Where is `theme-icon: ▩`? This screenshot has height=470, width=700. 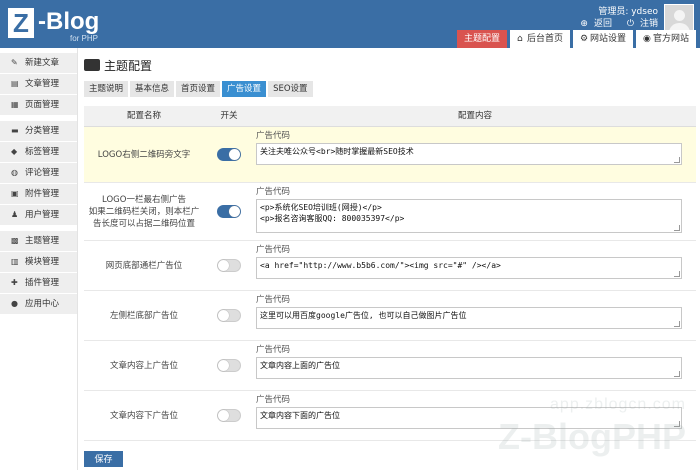 theme-icon: ▩ is located at coordinates (15, 240).